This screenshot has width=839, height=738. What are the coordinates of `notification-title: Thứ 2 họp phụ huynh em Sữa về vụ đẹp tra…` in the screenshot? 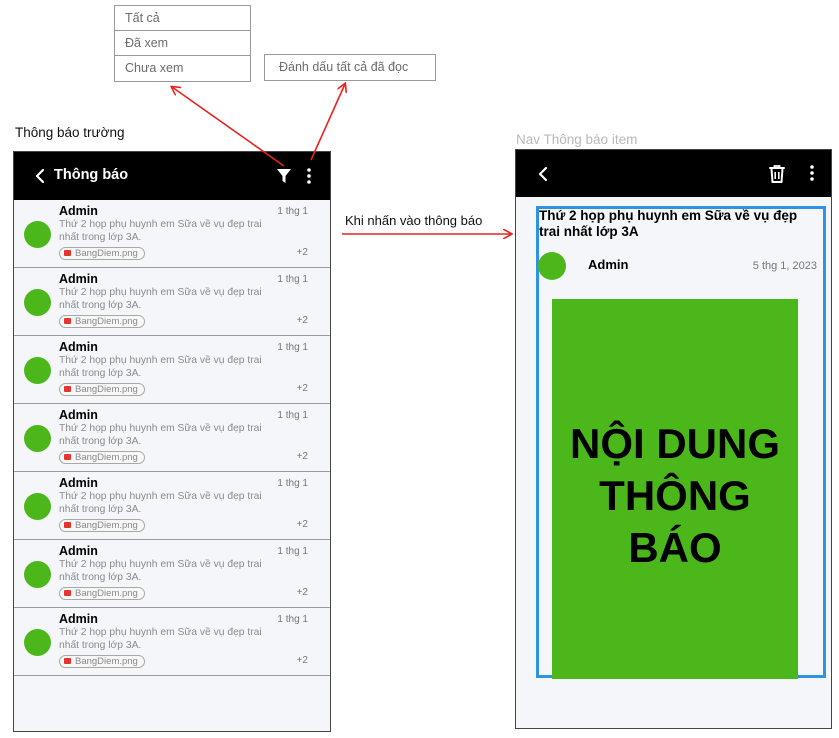 It's located at (668, 223).